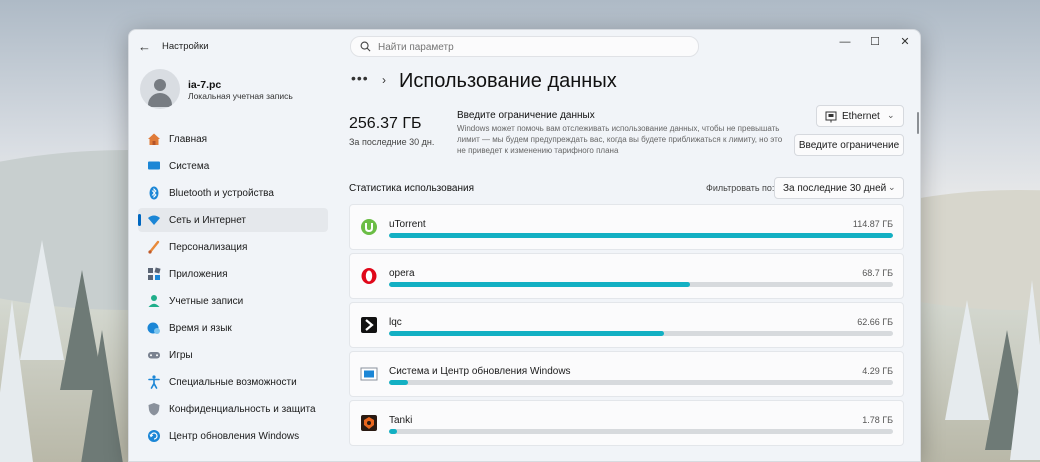 The width and height of the screenshot is (1040, 462). I want to click on app-name: uTorrent, so click(407, 224).